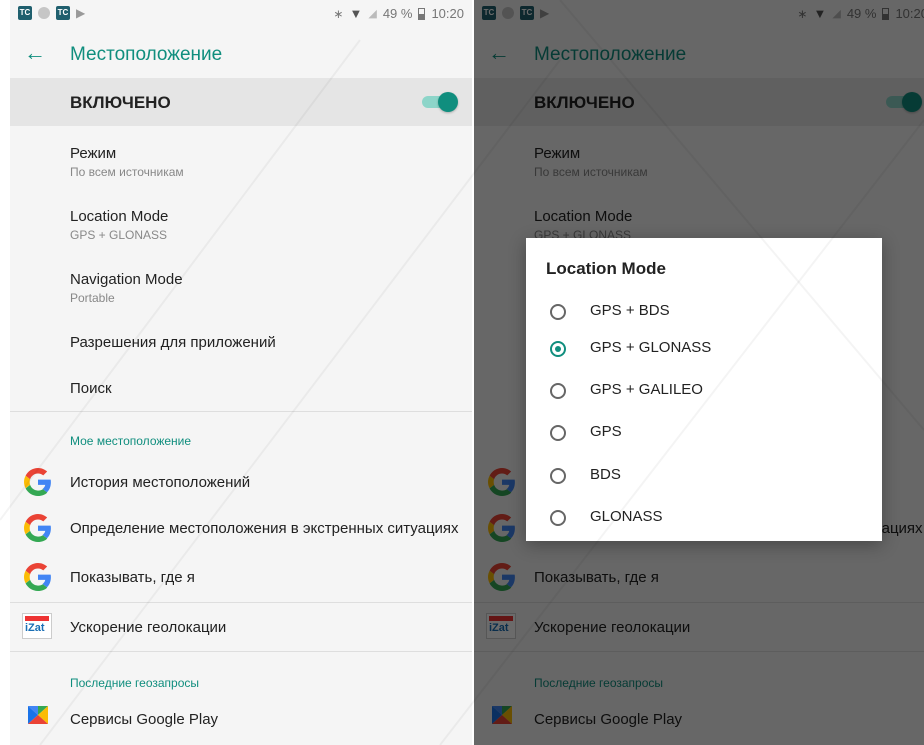 This screenshot has height=745, width=924. I want to click on setting-navigation-mode: Navigation Mode Portable, so click(126, 288).